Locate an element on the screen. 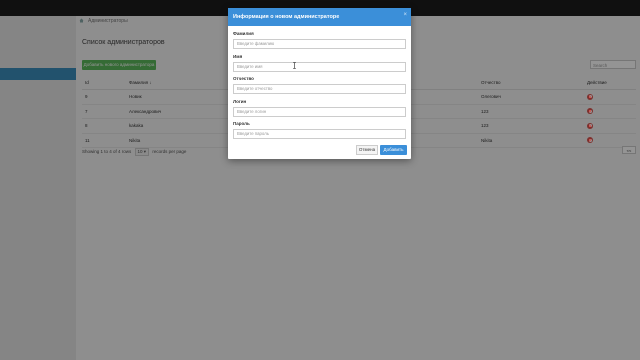 The width and height of the screenshot is (640, 360). login-label: Логин is located at coordinates (240, 101).